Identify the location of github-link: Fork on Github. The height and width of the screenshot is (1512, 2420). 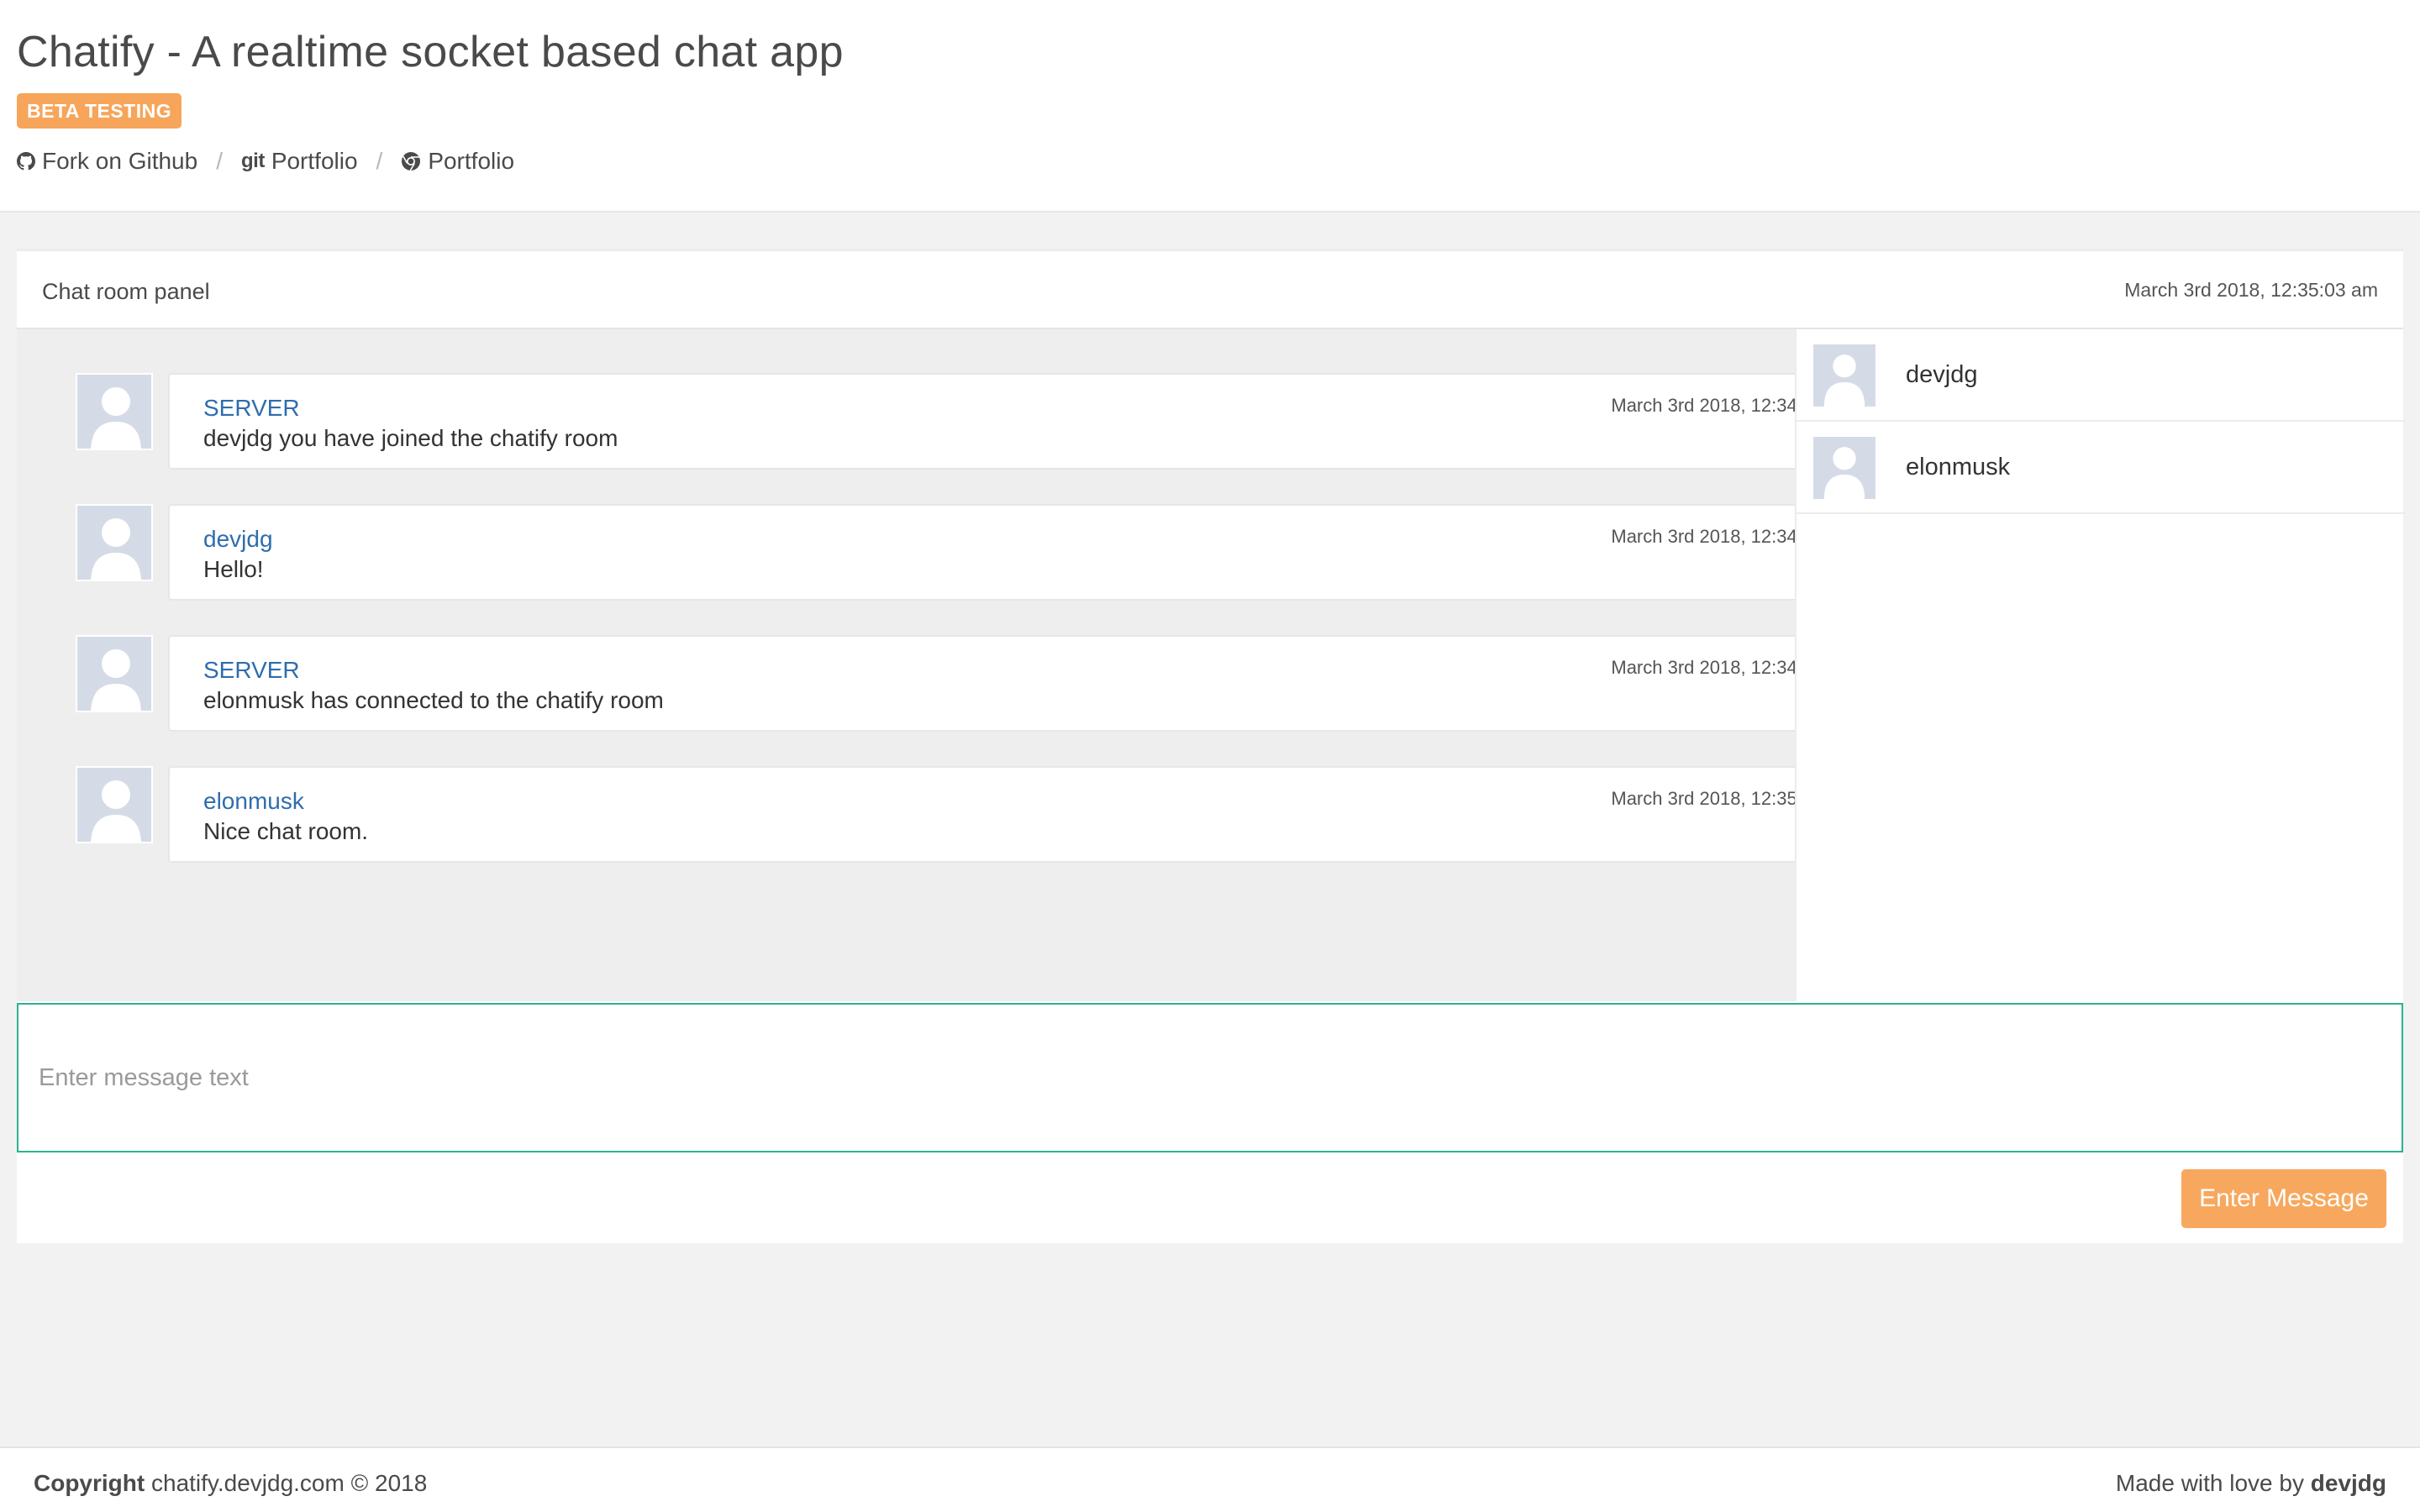
(107, 161).